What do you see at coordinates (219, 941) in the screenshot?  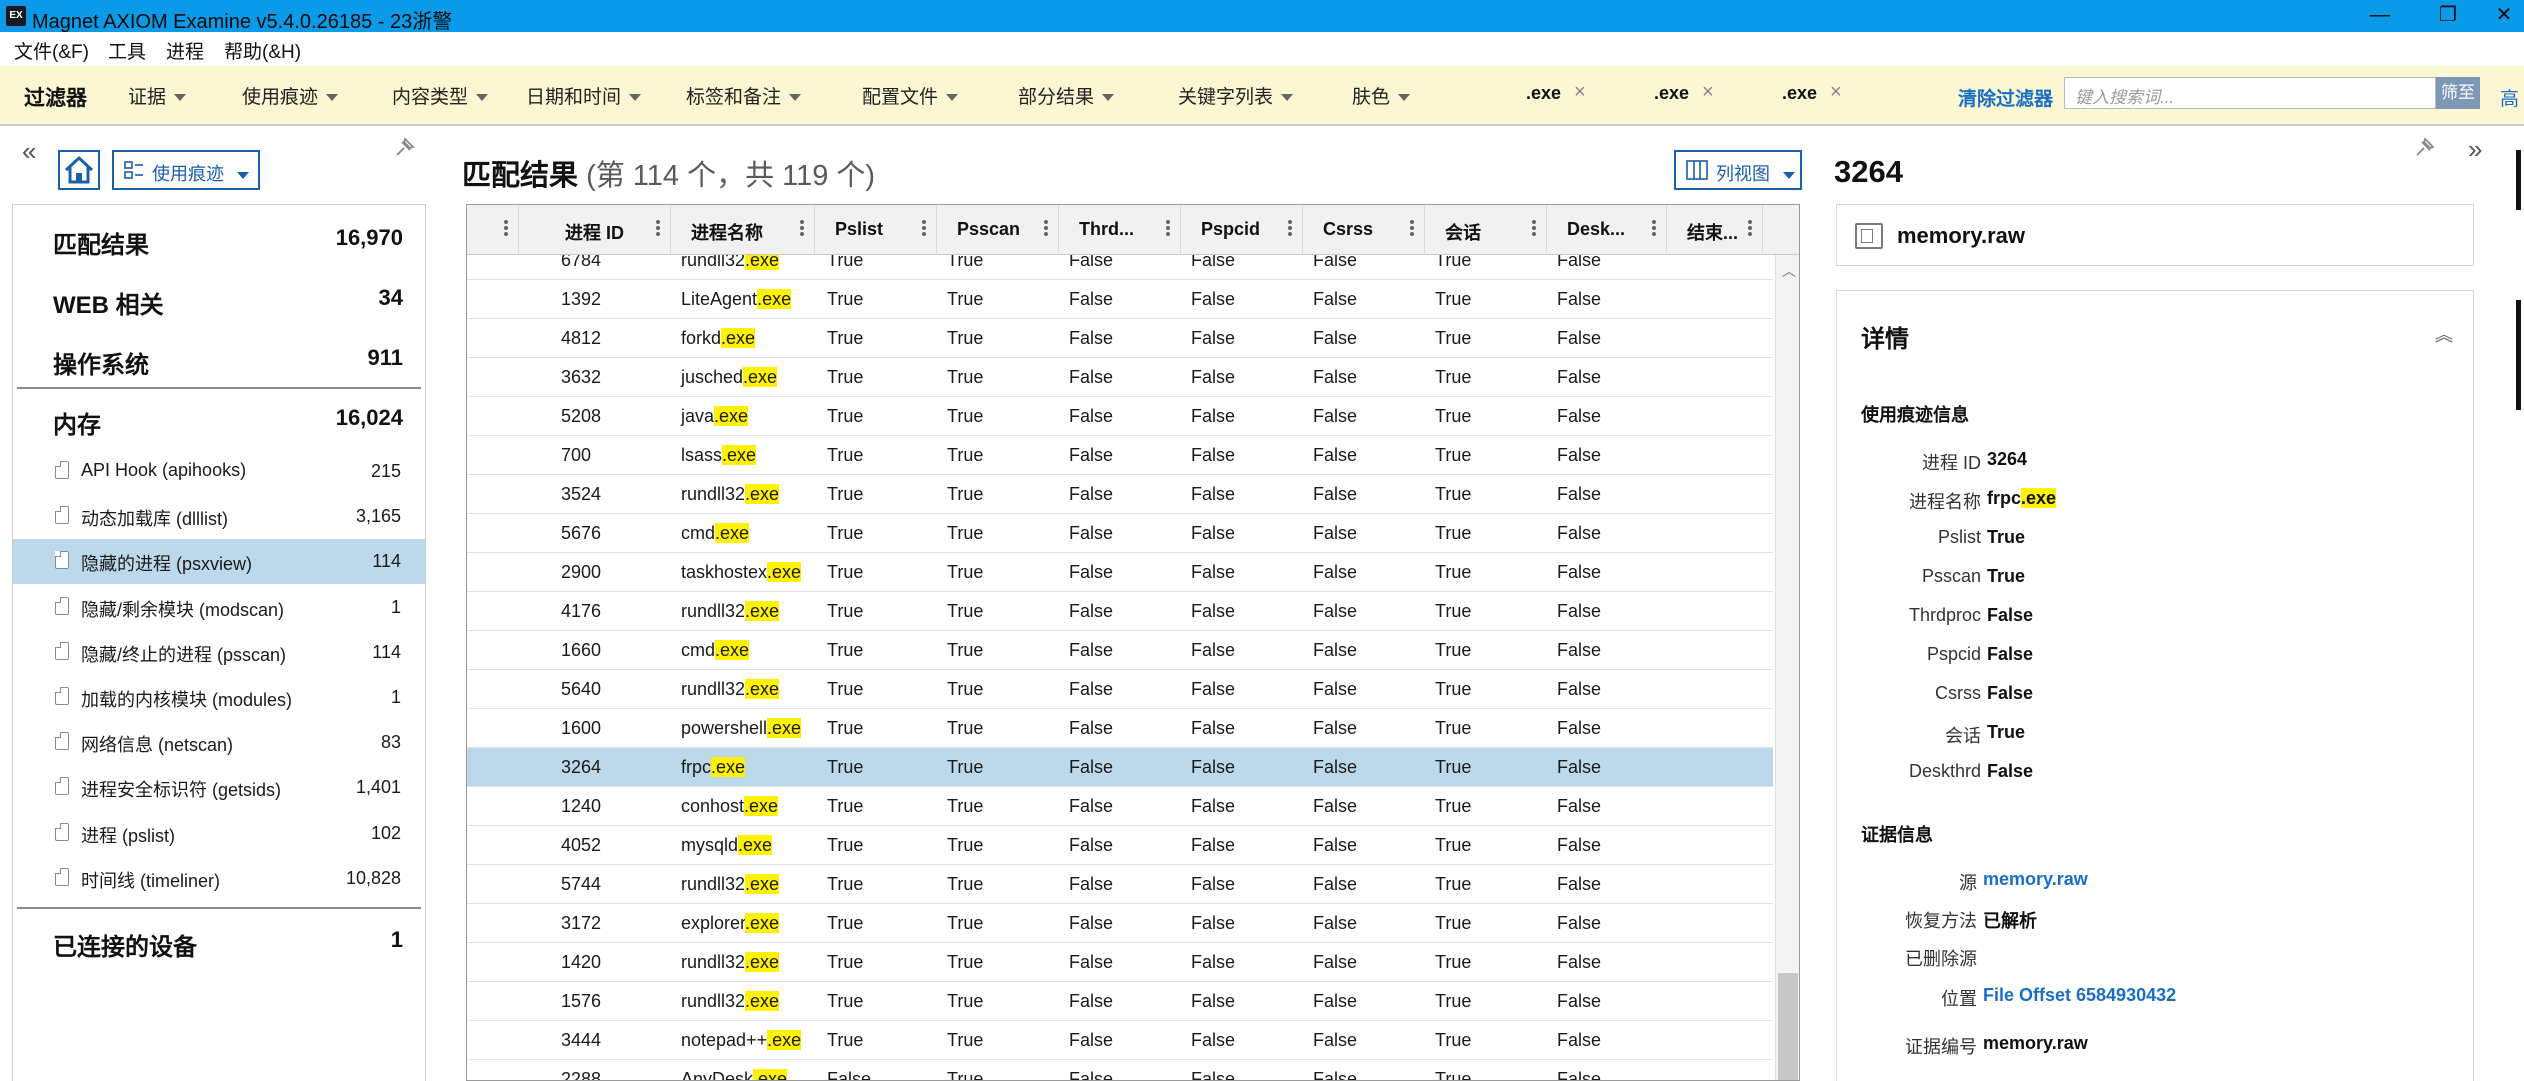 I see `category-connected-devices: 已连接的设备 1` at bounding box center [219, 941].